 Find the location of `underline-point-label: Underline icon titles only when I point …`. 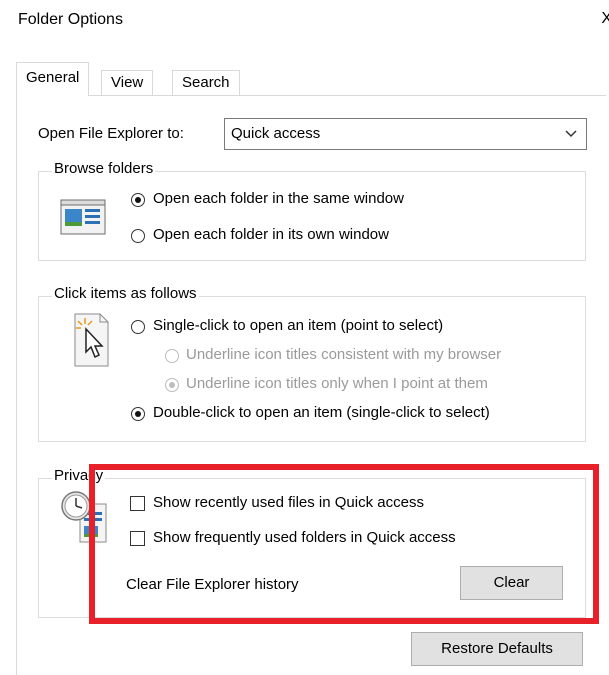

underline-point-label: Underline icon titles only when I point … is located at coordinates (337, 383).